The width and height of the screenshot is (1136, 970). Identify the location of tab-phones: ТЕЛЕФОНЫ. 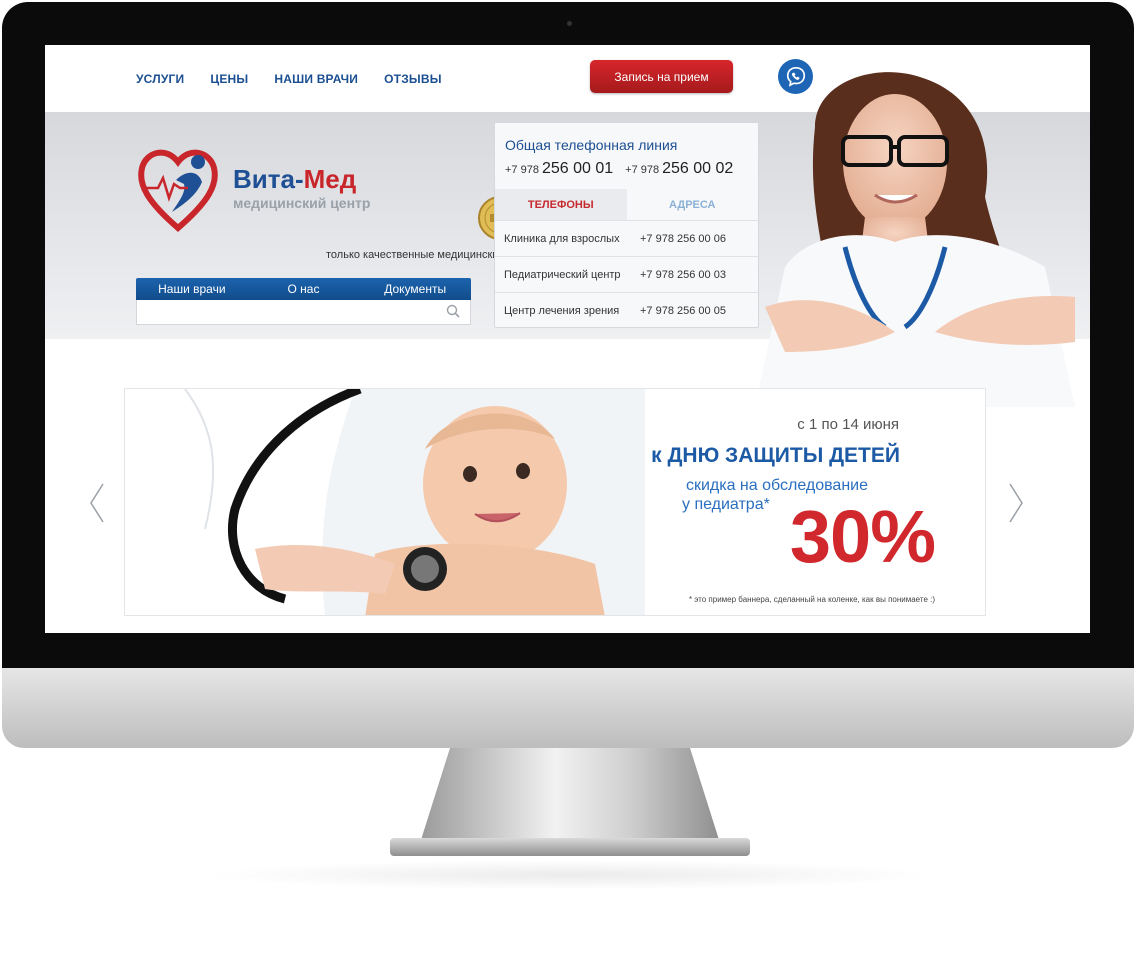
(561, 204).